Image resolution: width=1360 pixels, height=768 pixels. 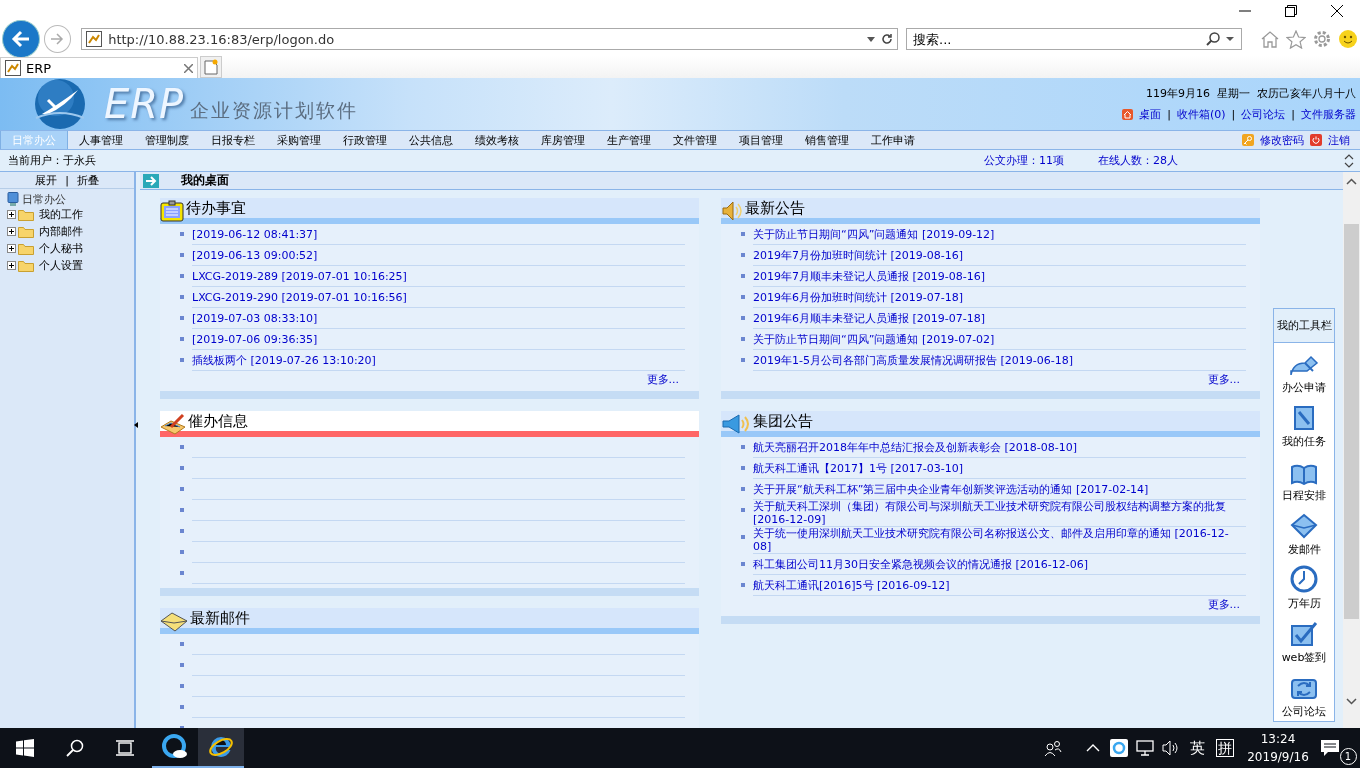 I want to click on ime-indicator: 拼, so click(x=1225, y=748).